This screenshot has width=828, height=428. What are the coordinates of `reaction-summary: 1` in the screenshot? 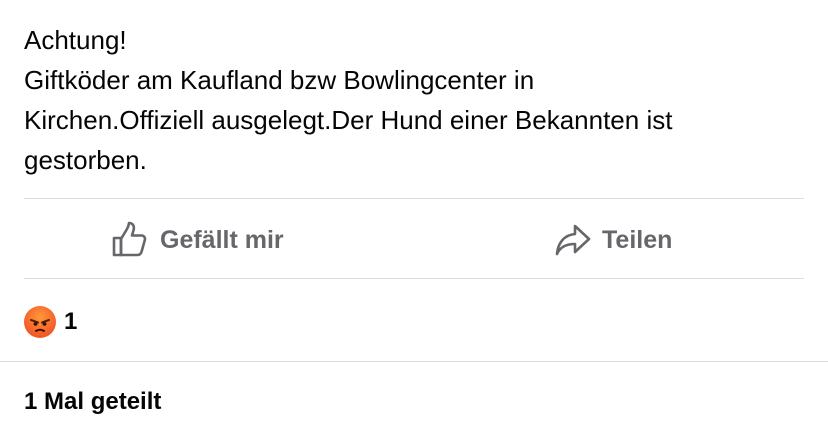 It's located at (50, 322).